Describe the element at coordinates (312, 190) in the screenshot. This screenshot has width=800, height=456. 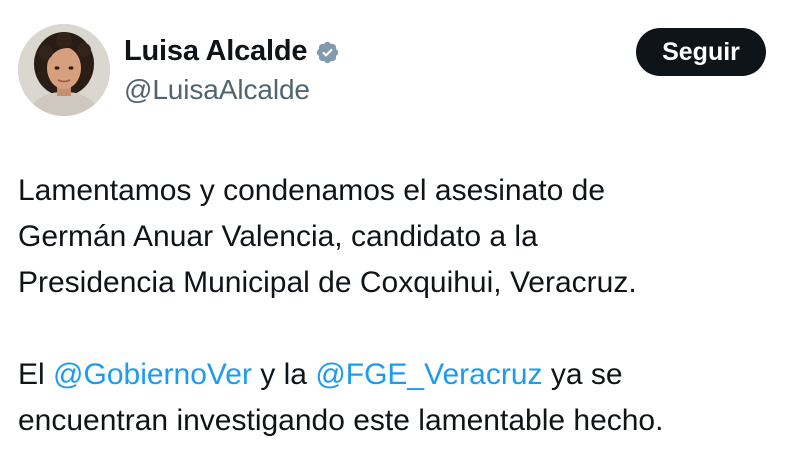
I see `tweet-line: Lamentamos y condenamos el asesinato de` at that location.